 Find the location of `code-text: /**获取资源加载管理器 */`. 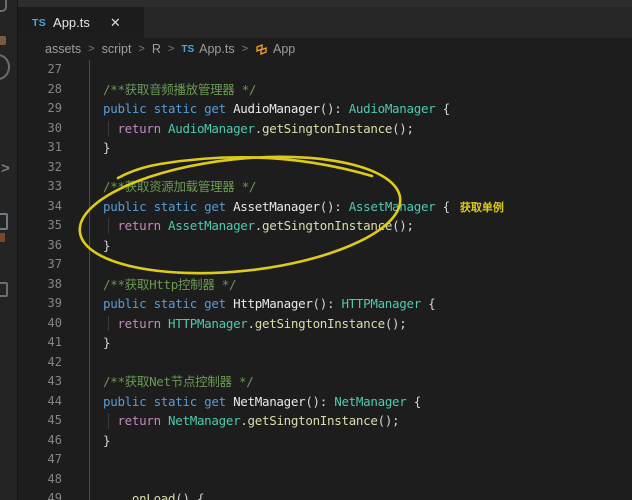

code-text: /**获取资源加载管理器 */ is located at coordinates (159, 187).